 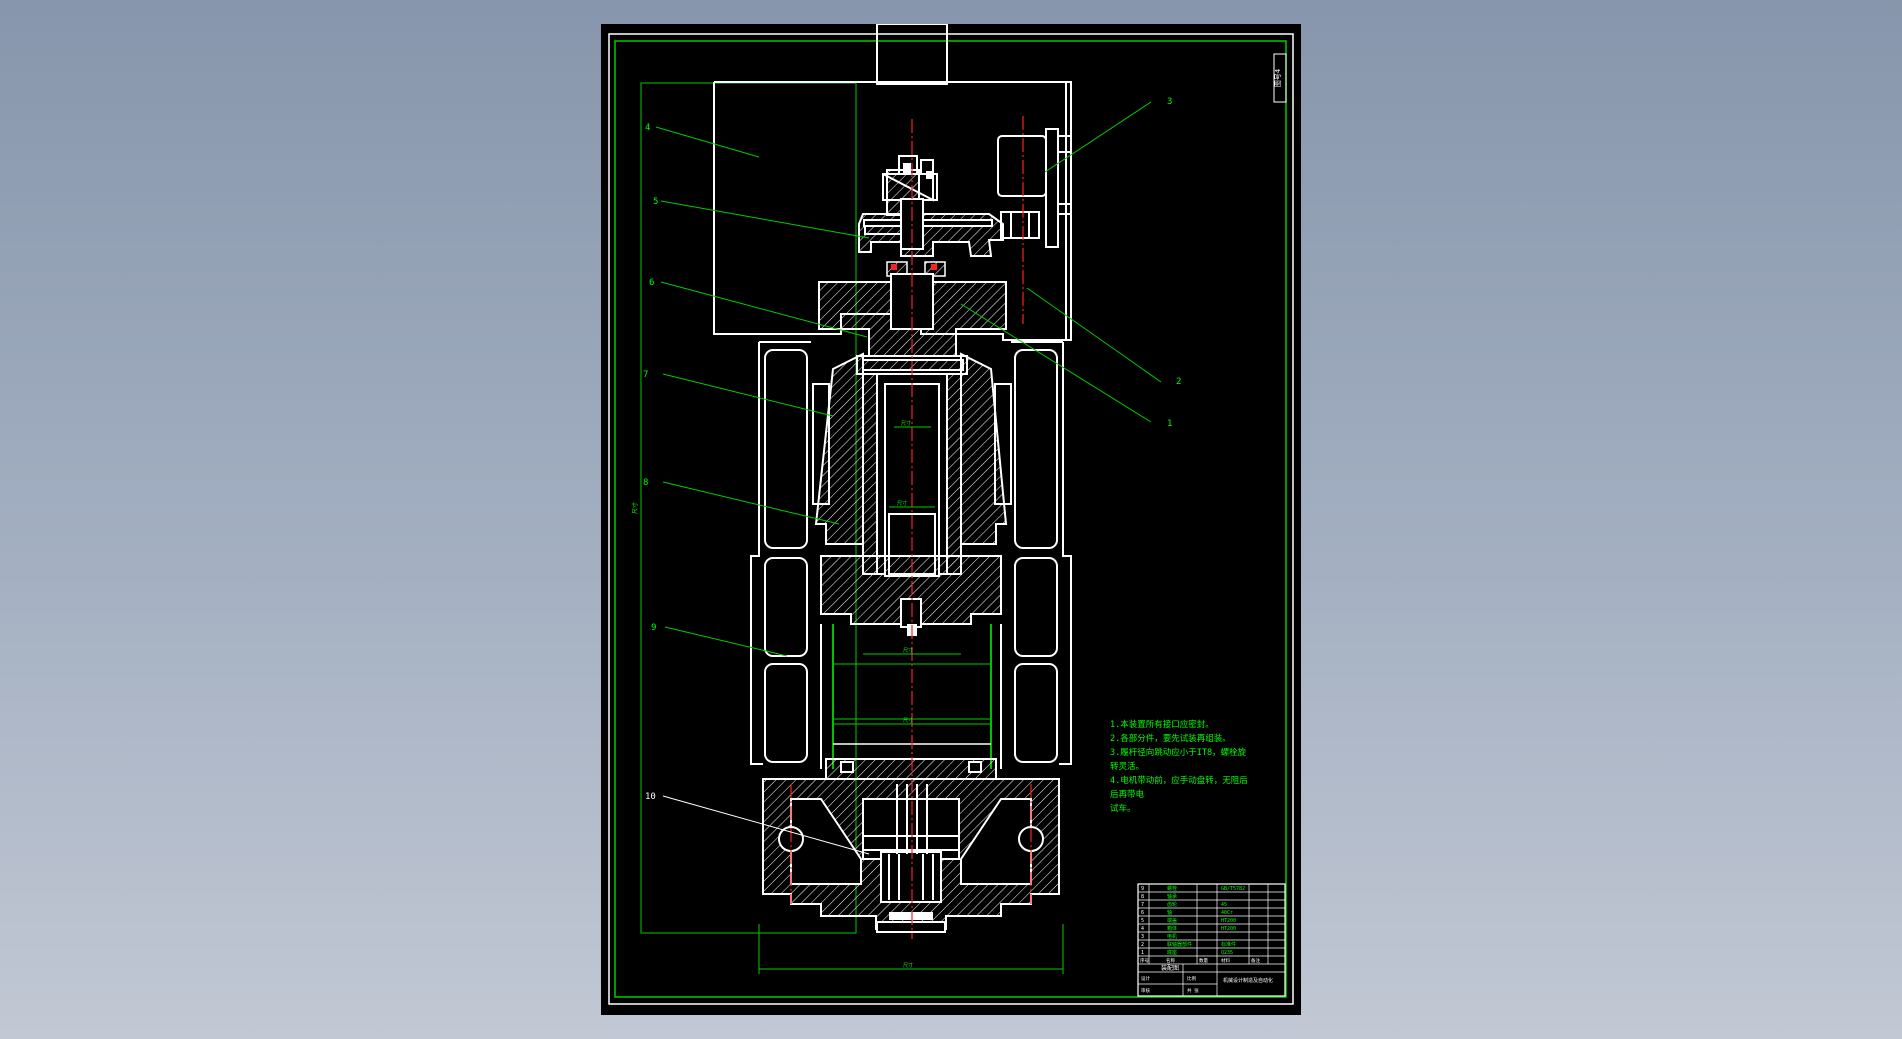 I want to click on bom-header-cell: 备注, so click(x=1255, y=960).